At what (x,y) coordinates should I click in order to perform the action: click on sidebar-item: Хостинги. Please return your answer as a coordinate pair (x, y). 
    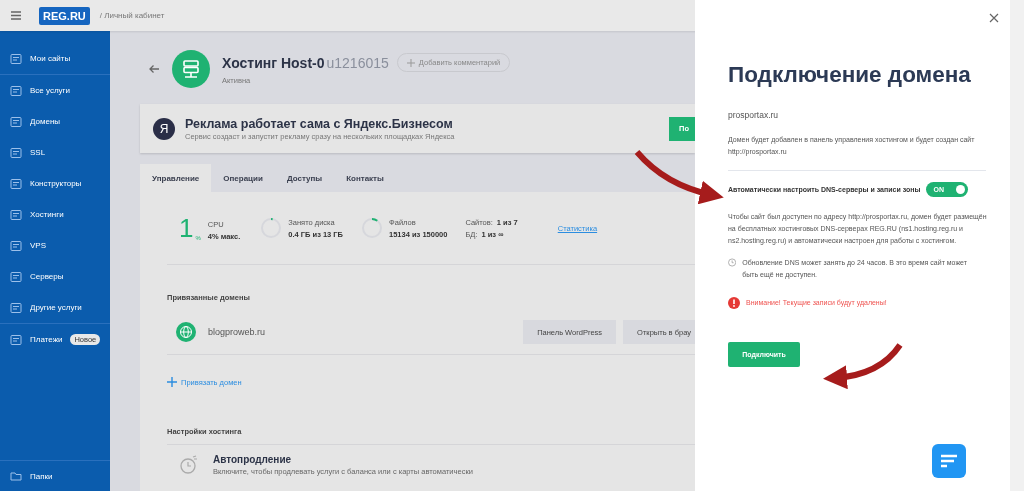
    Looking at the image, I should click on (55, 214).